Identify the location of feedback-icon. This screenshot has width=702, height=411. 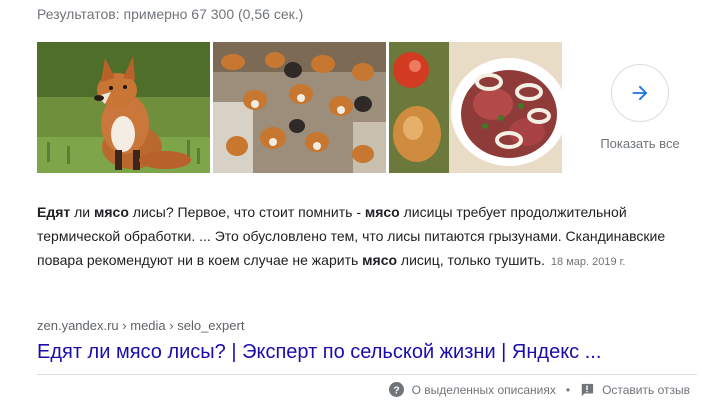
(587, 390).